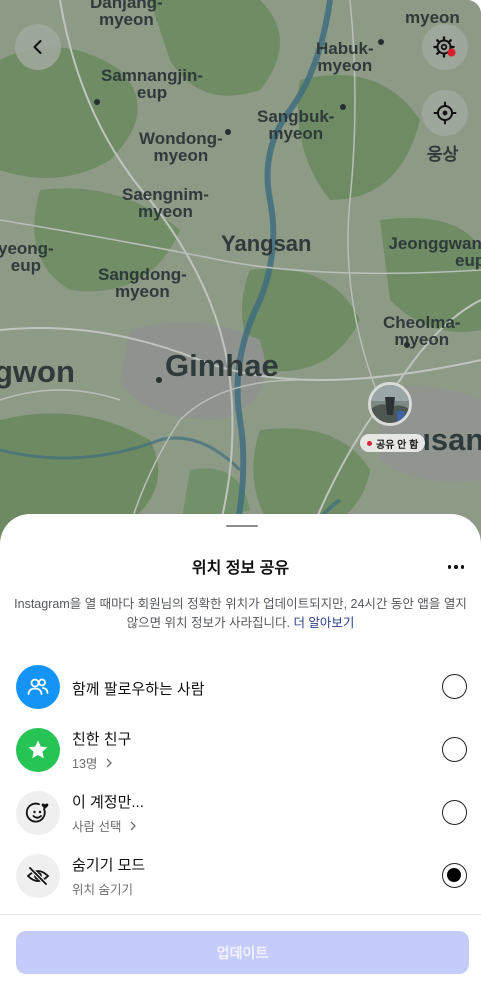  I want to click on smiley-heart-icon-container, so click(38, 813).